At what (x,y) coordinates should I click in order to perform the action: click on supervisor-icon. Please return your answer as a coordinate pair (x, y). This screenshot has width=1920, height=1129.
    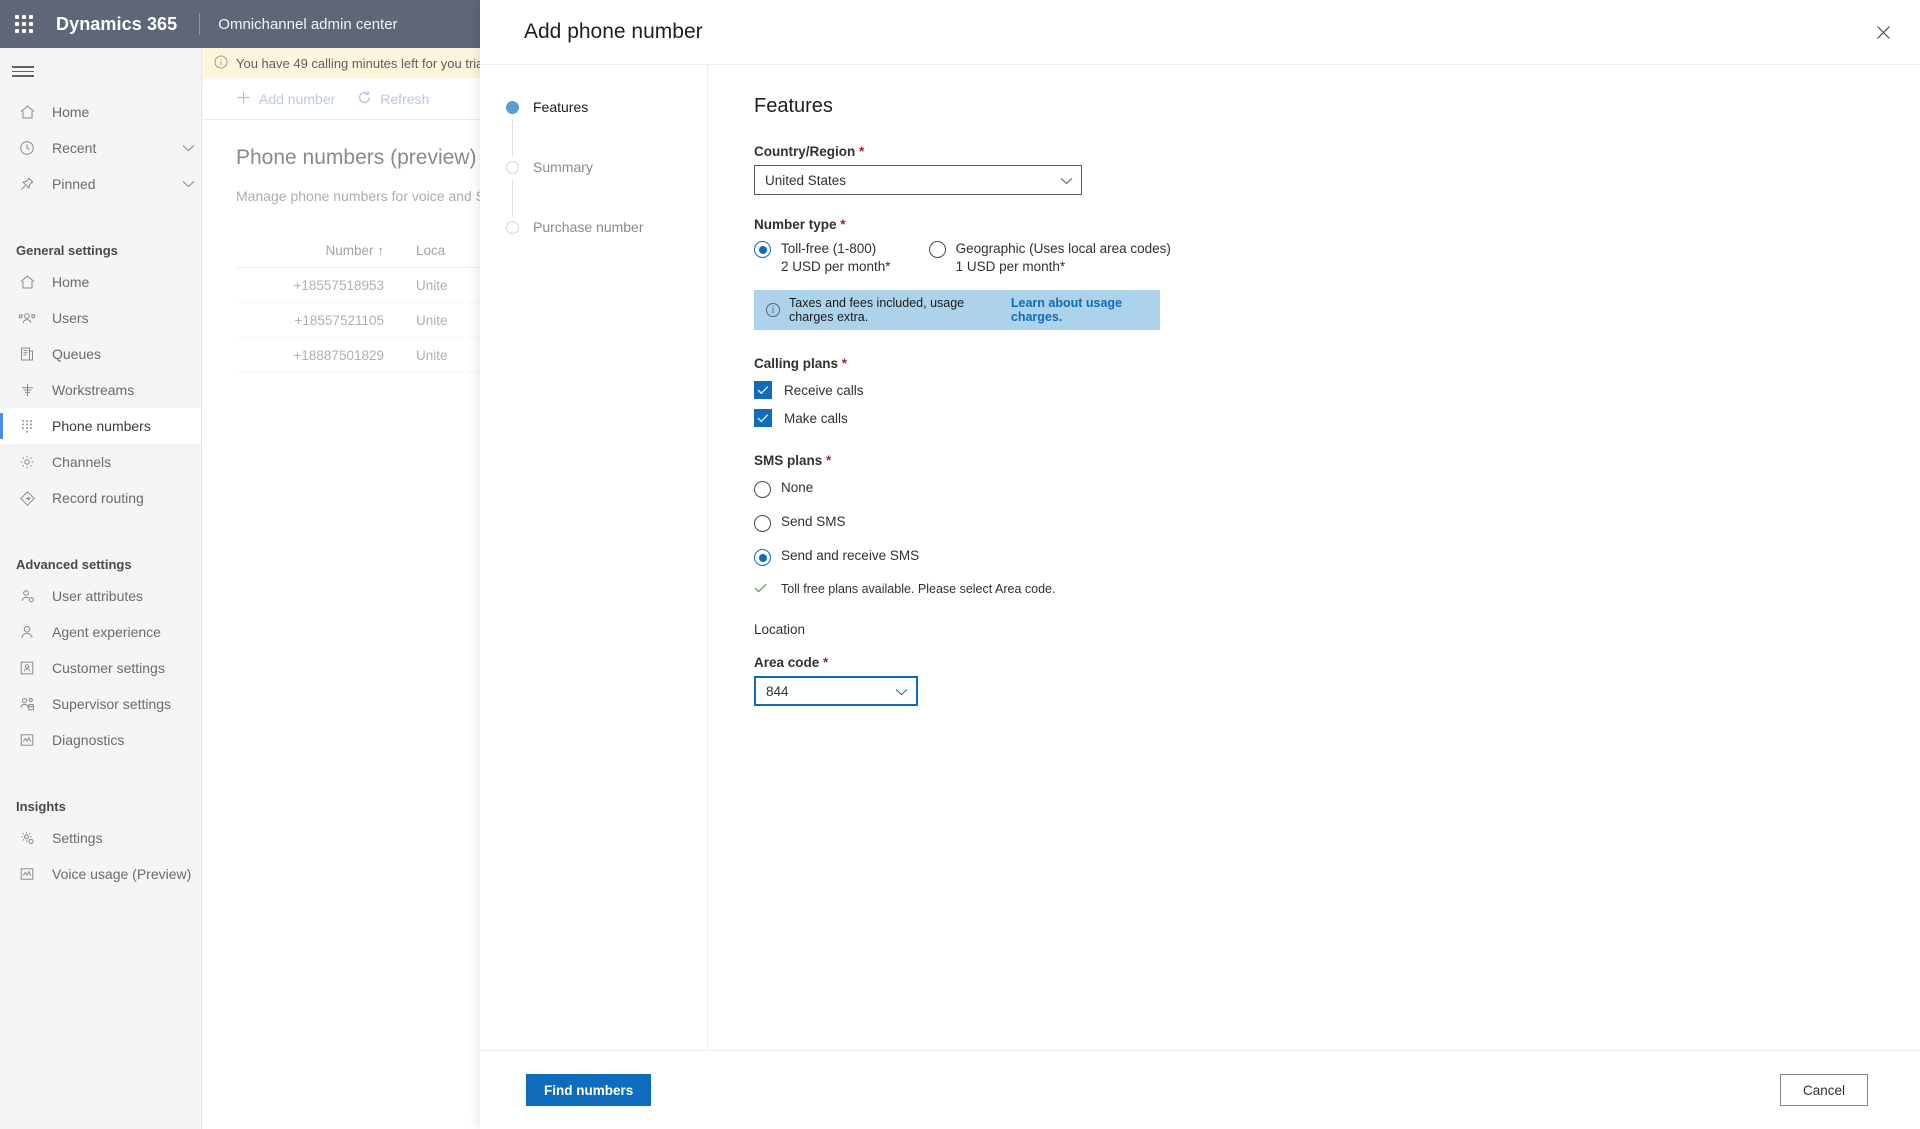
    Looking at the image, I should click on (27, 704).